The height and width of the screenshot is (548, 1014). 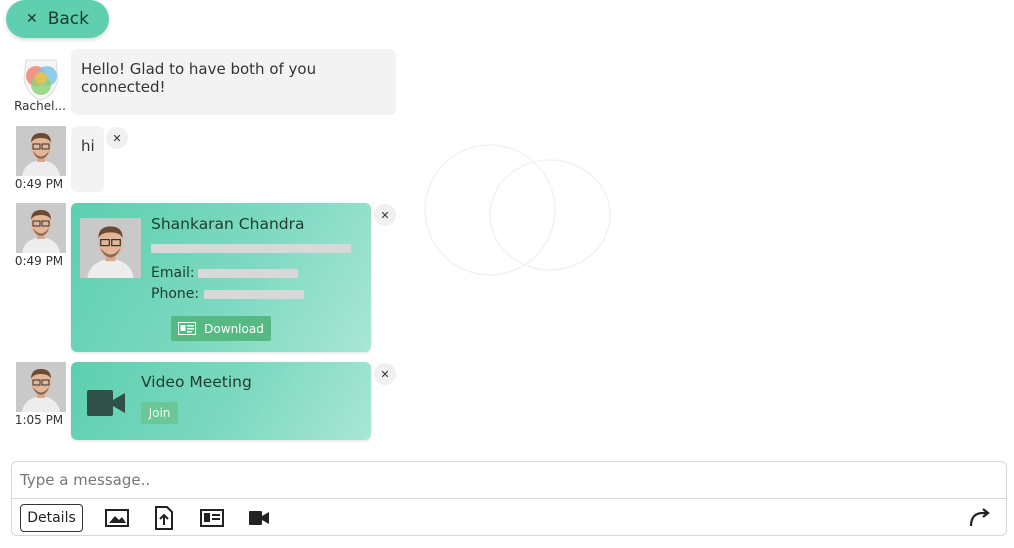 I want to click on video-call-button, so click(x=259, y=518).